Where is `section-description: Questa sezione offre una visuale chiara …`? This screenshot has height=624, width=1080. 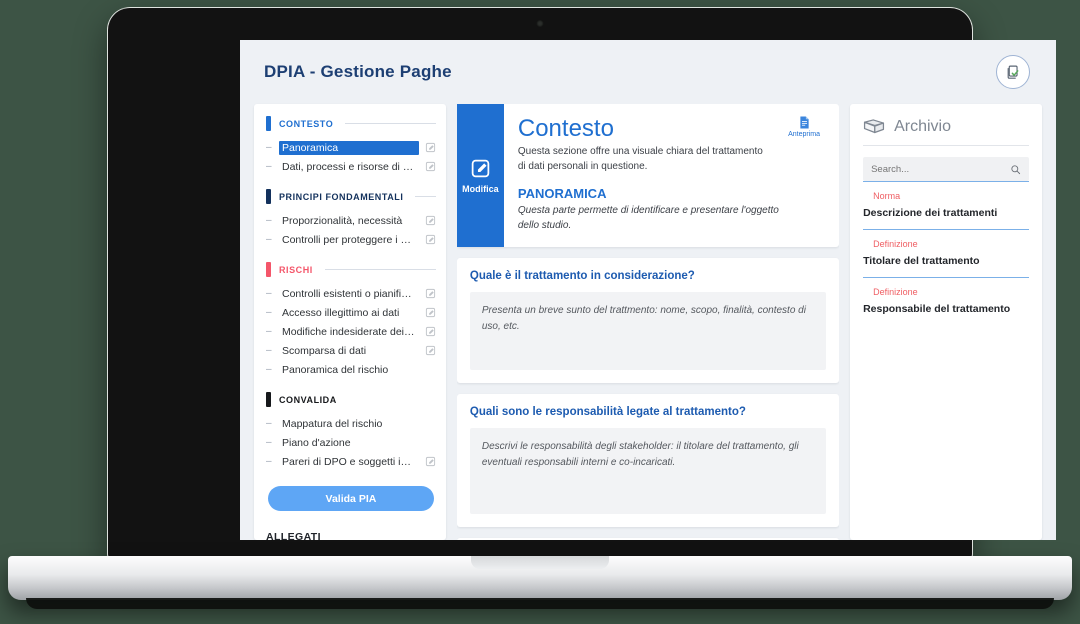
section-description: Questa sezione offre una visuale chiara … is located at coordinates (640, 159).